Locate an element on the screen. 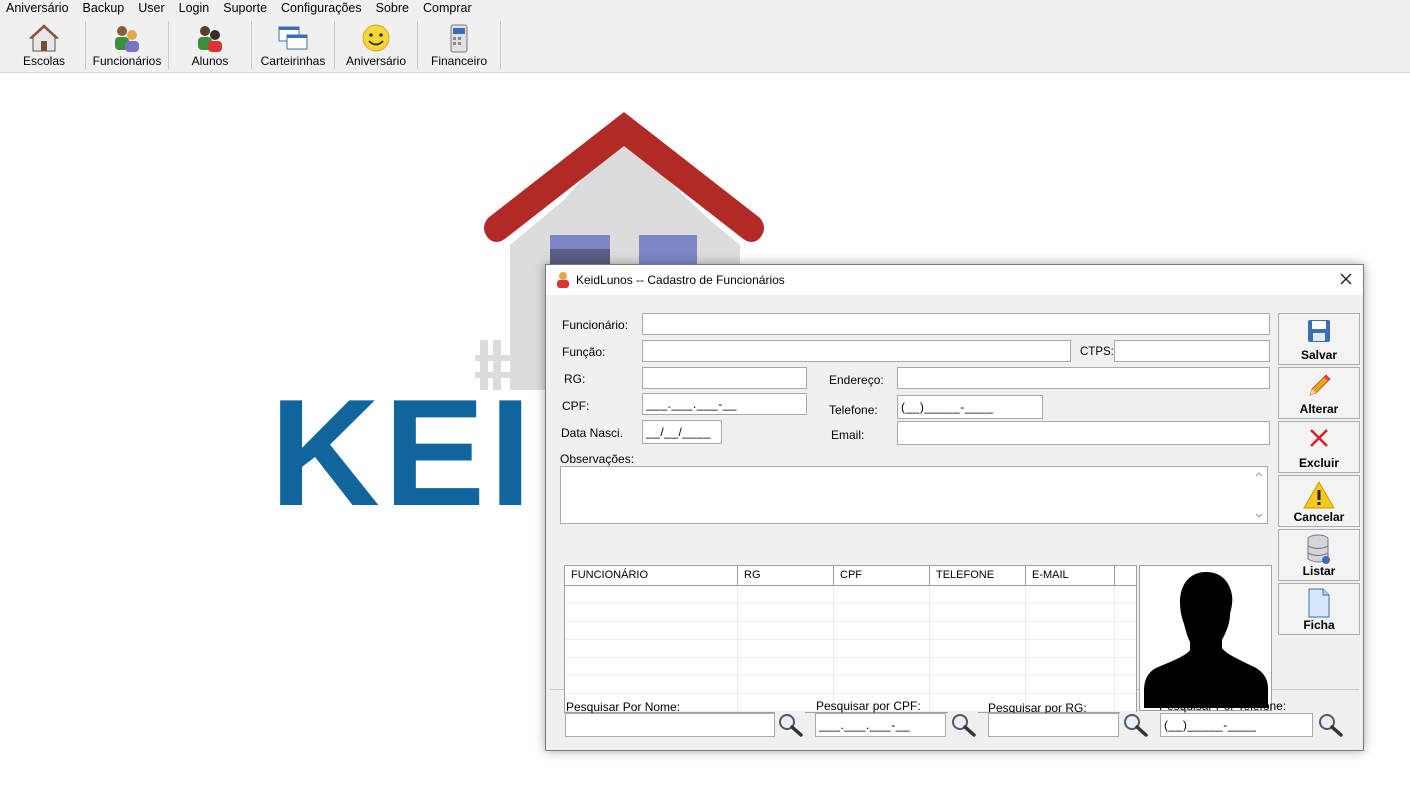  data-nasci-input is located at coordinates (682, 432).